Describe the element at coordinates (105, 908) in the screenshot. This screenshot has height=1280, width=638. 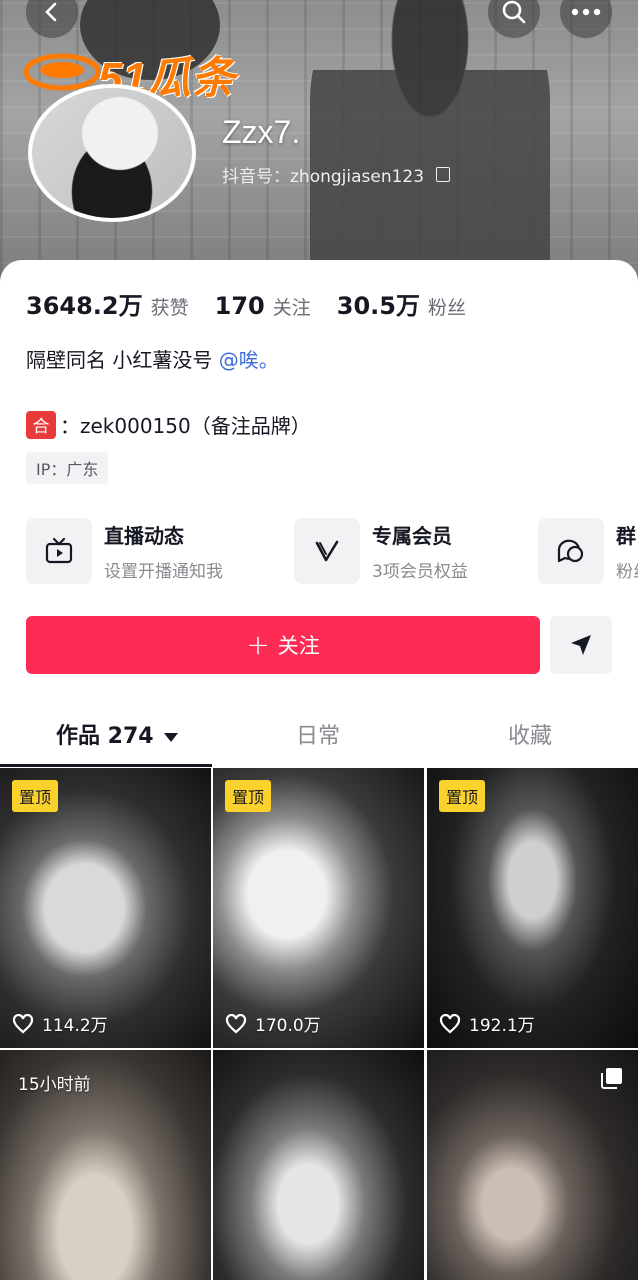
I see `video-thumbnail: 置顶 114.2万` at that location.